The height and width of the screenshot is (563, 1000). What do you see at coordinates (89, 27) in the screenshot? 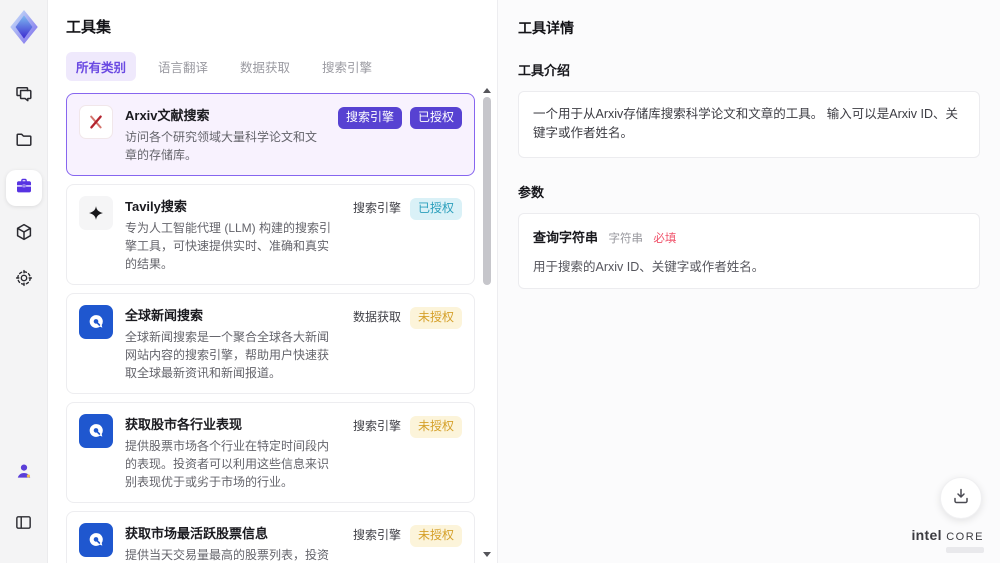
I see `page-title: 工具集` at bounding box center [89, 27].